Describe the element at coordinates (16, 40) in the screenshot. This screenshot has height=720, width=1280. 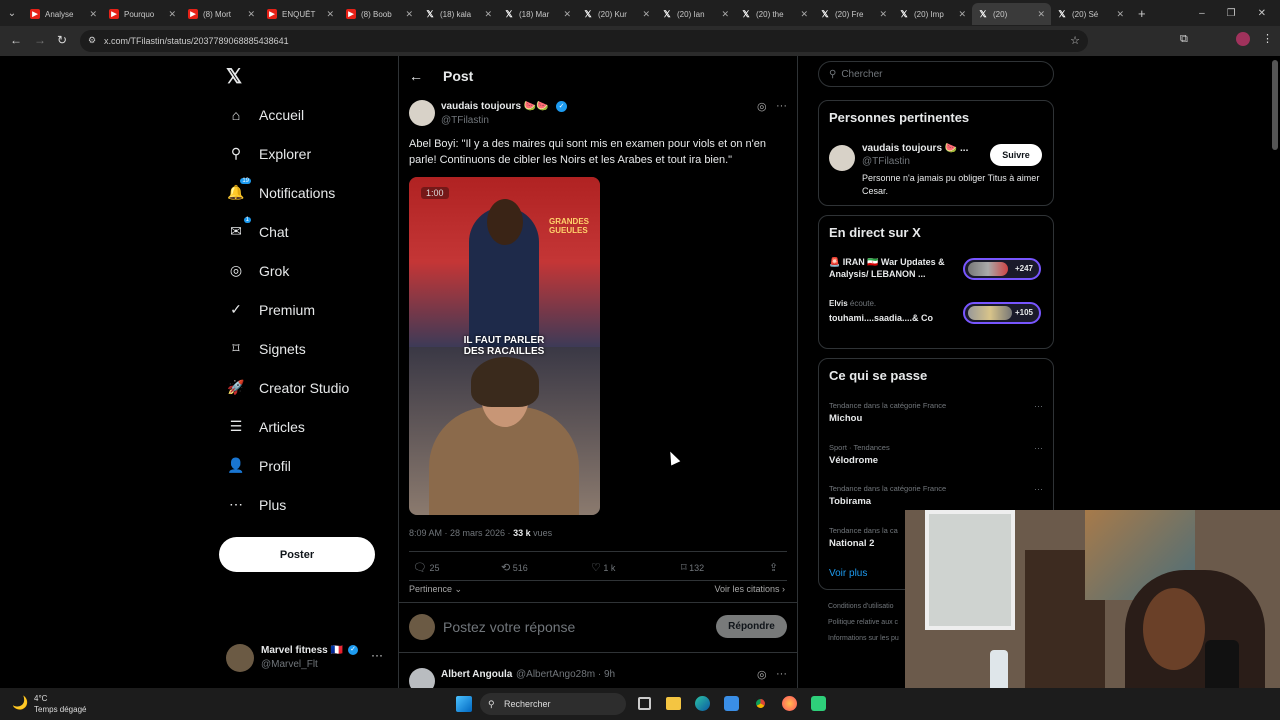
I see `back-icon: ←` at that location.